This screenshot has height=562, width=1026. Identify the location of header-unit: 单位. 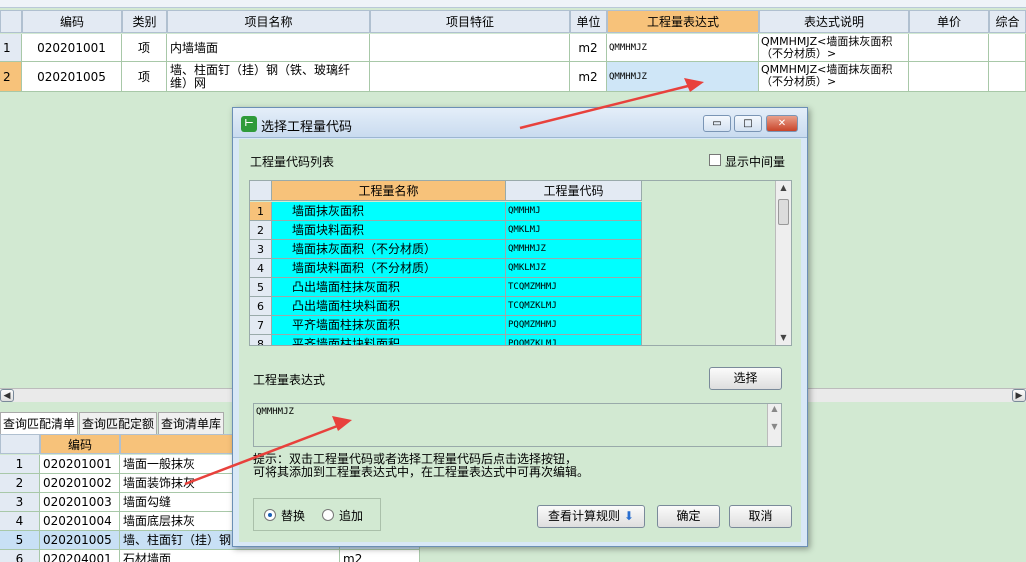
(588, 21).